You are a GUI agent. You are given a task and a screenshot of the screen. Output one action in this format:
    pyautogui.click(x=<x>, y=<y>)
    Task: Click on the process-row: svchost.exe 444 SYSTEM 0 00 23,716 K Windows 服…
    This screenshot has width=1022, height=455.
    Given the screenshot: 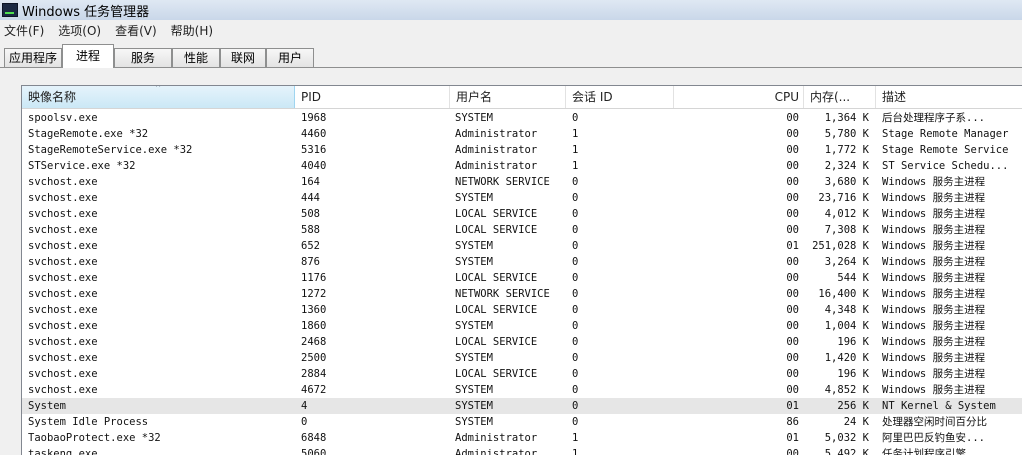 What is the action you would take?
    pyautogui.click(x=522, y=198)
    